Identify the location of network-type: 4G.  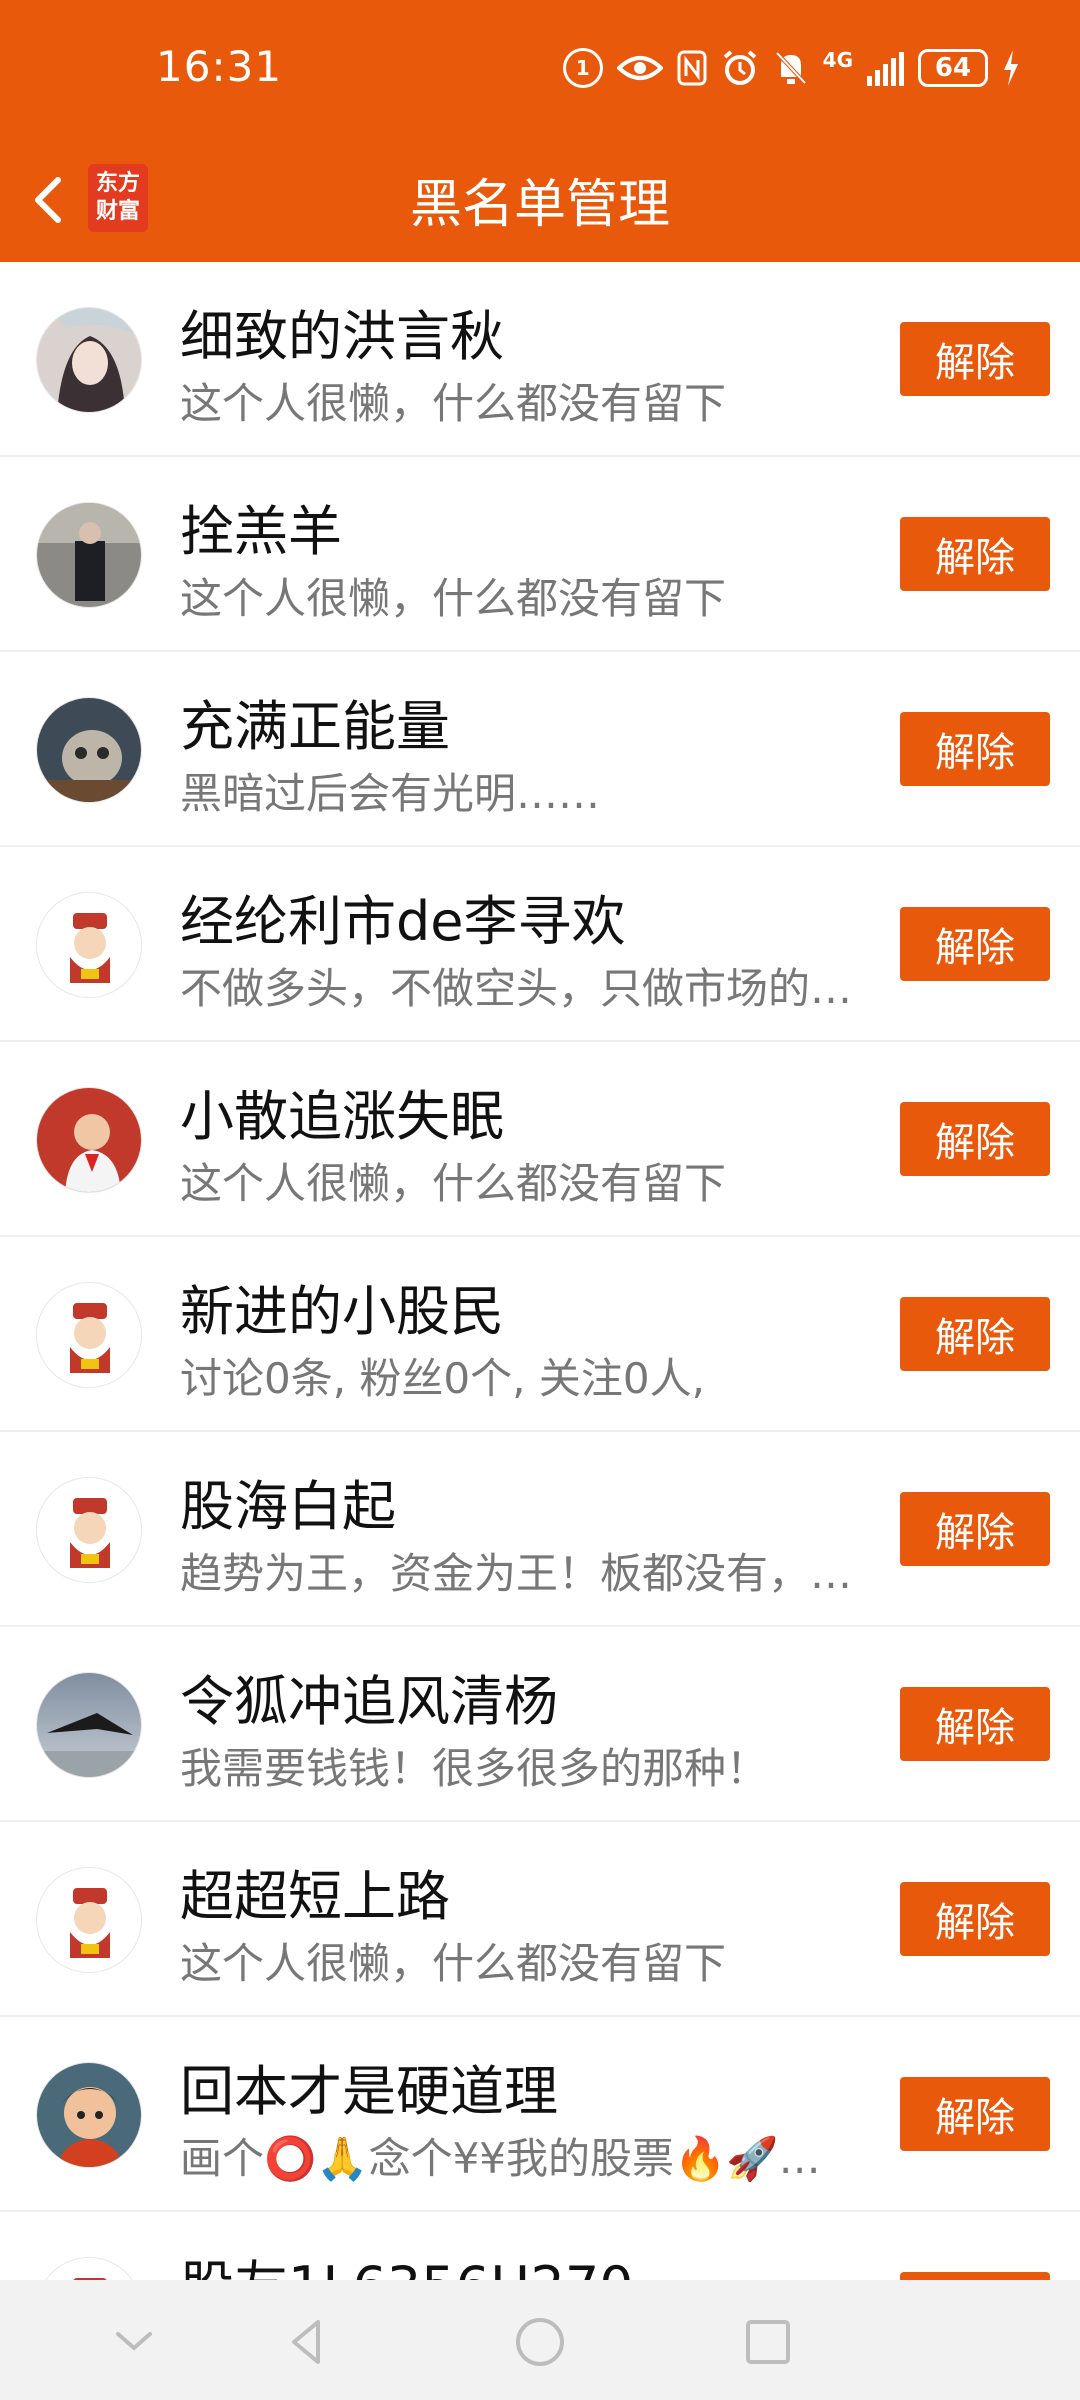
(837, 60).